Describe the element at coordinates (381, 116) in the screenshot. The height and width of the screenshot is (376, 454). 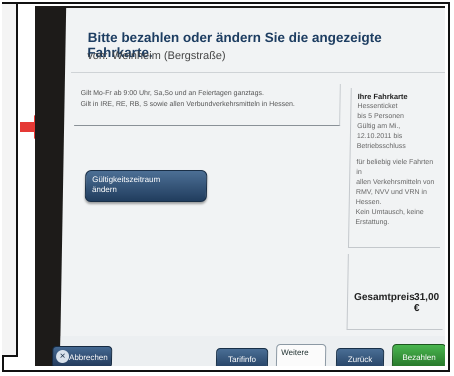
I see `ticket-line: bis 5 Personen` at that location.